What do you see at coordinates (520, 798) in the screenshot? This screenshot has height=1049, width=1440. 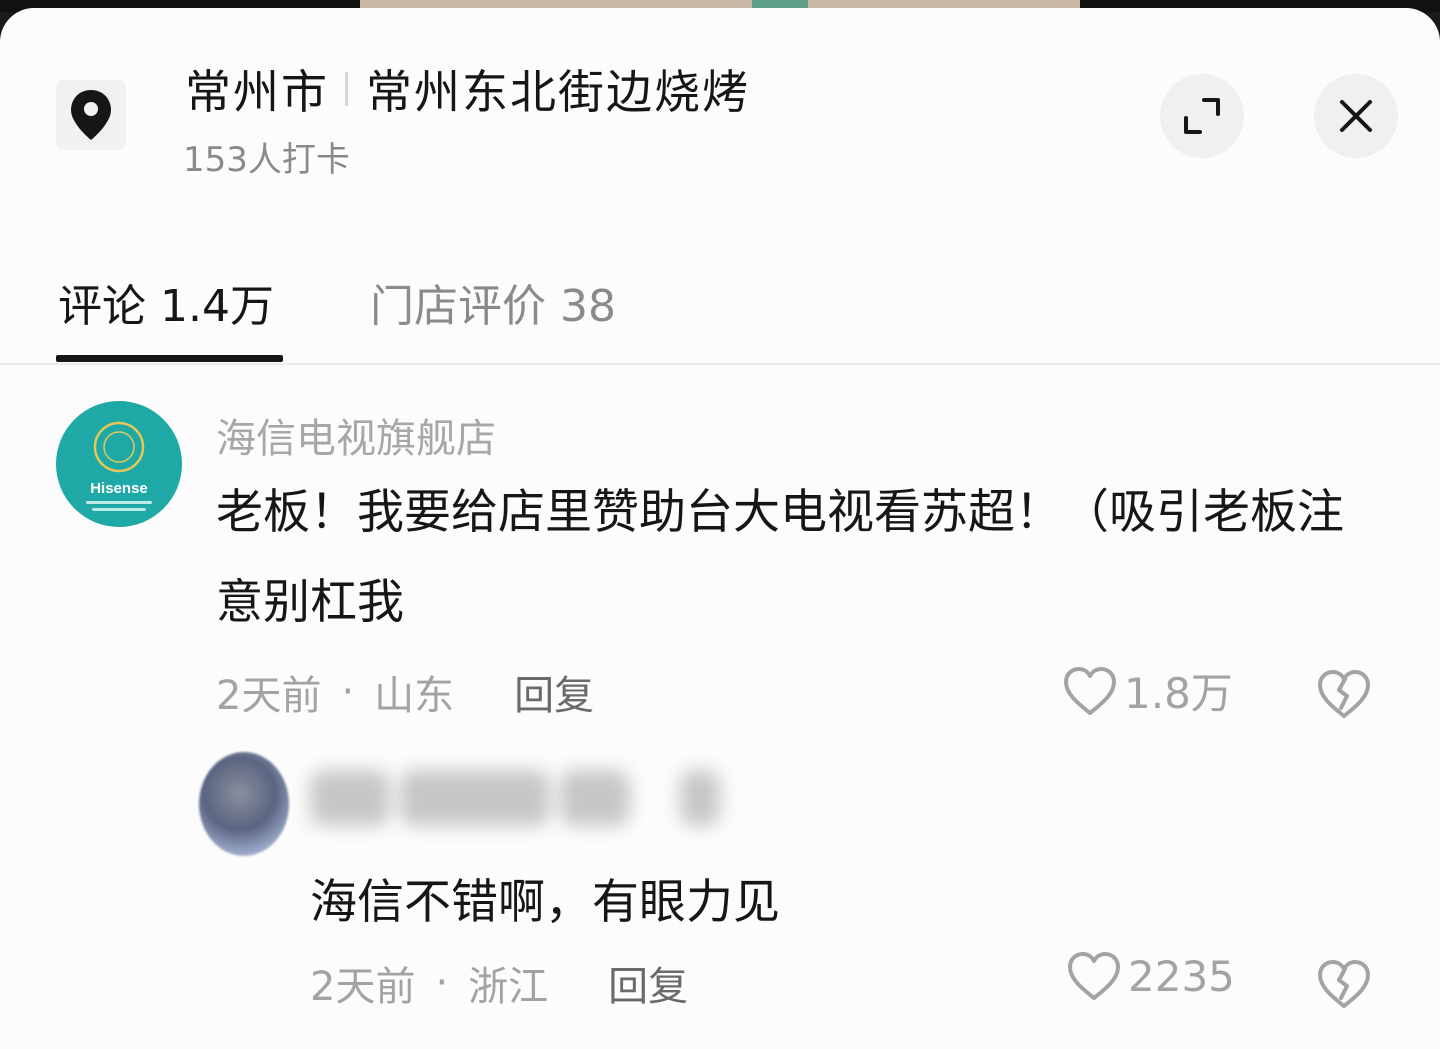 I see `reply-username-blurred` at bounding box center [520, 798].